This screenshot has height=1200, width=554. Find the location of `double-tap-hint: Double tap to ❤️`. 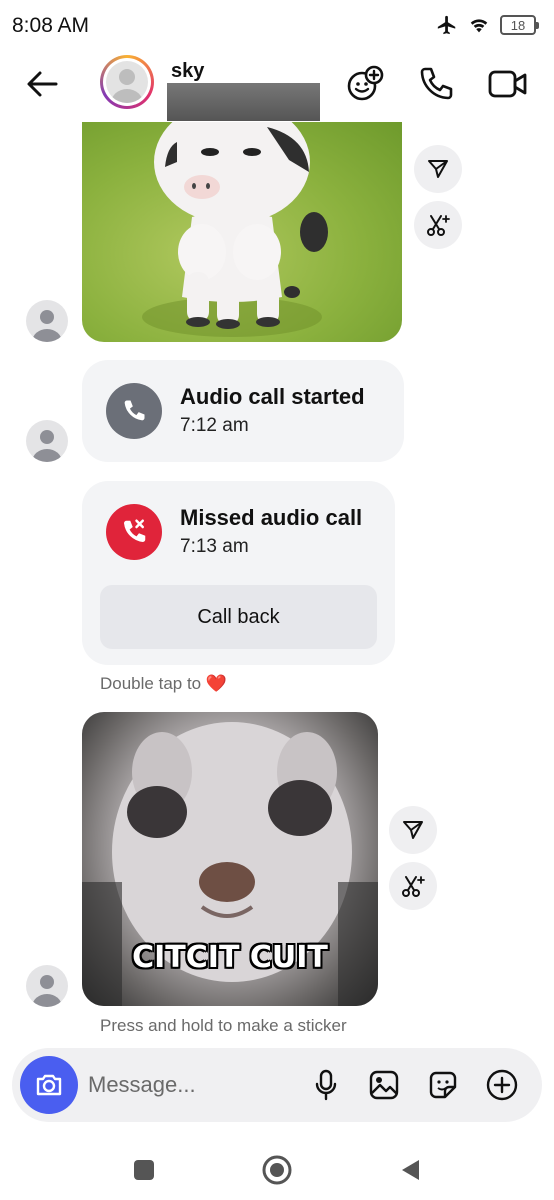

double-tap-hint: Double tap to ❤️ is located at coordinates (163, 684).